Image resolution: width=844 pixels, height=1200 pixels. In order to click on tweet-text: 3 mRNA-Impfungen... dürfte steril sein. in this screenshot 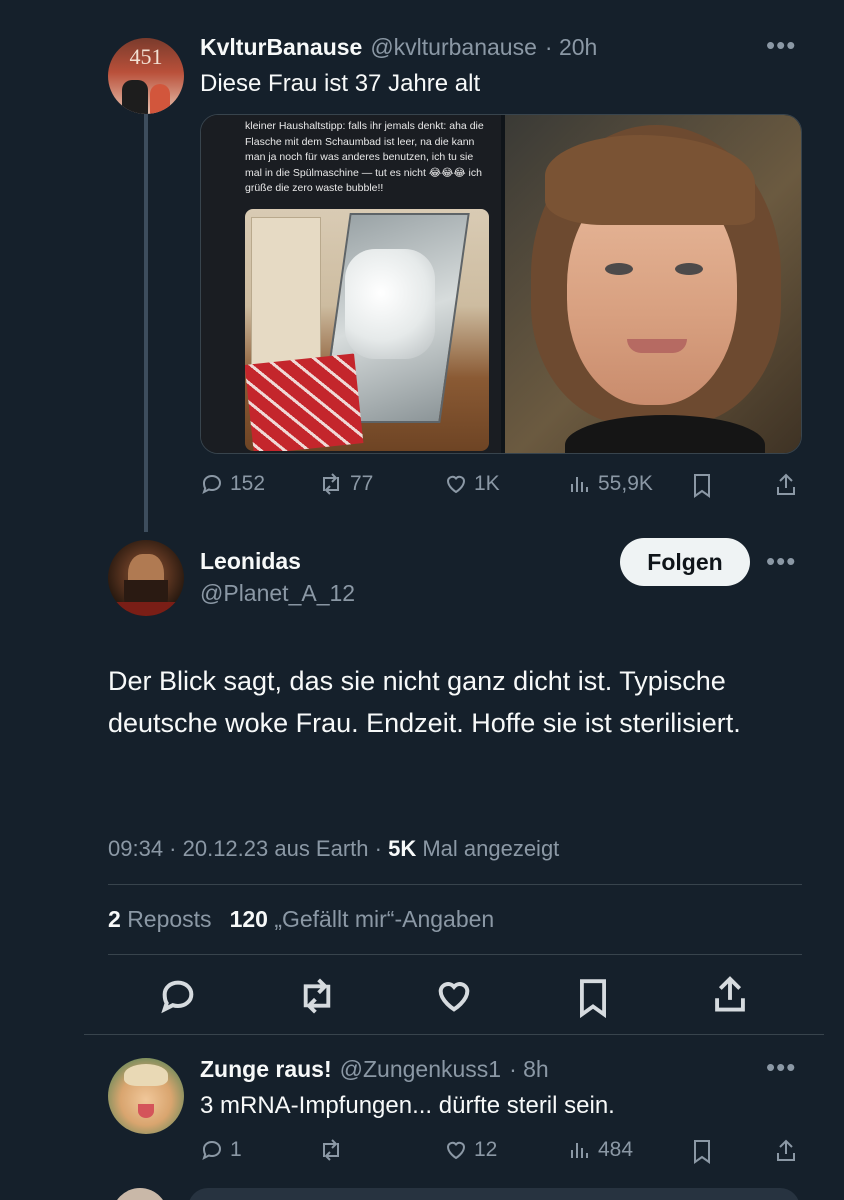, I will do `click(407, 1105)`.